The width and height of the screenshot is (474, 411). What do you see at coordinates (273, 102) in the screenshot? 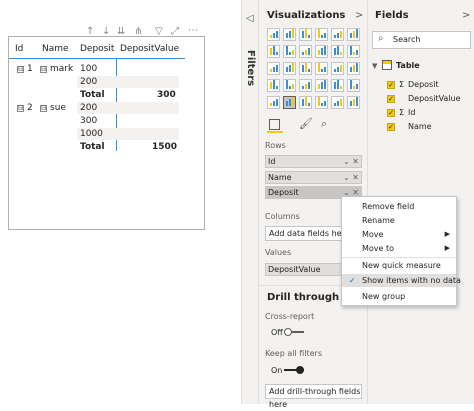
I see `table-visual-icon` at bounding box center [273, 102].